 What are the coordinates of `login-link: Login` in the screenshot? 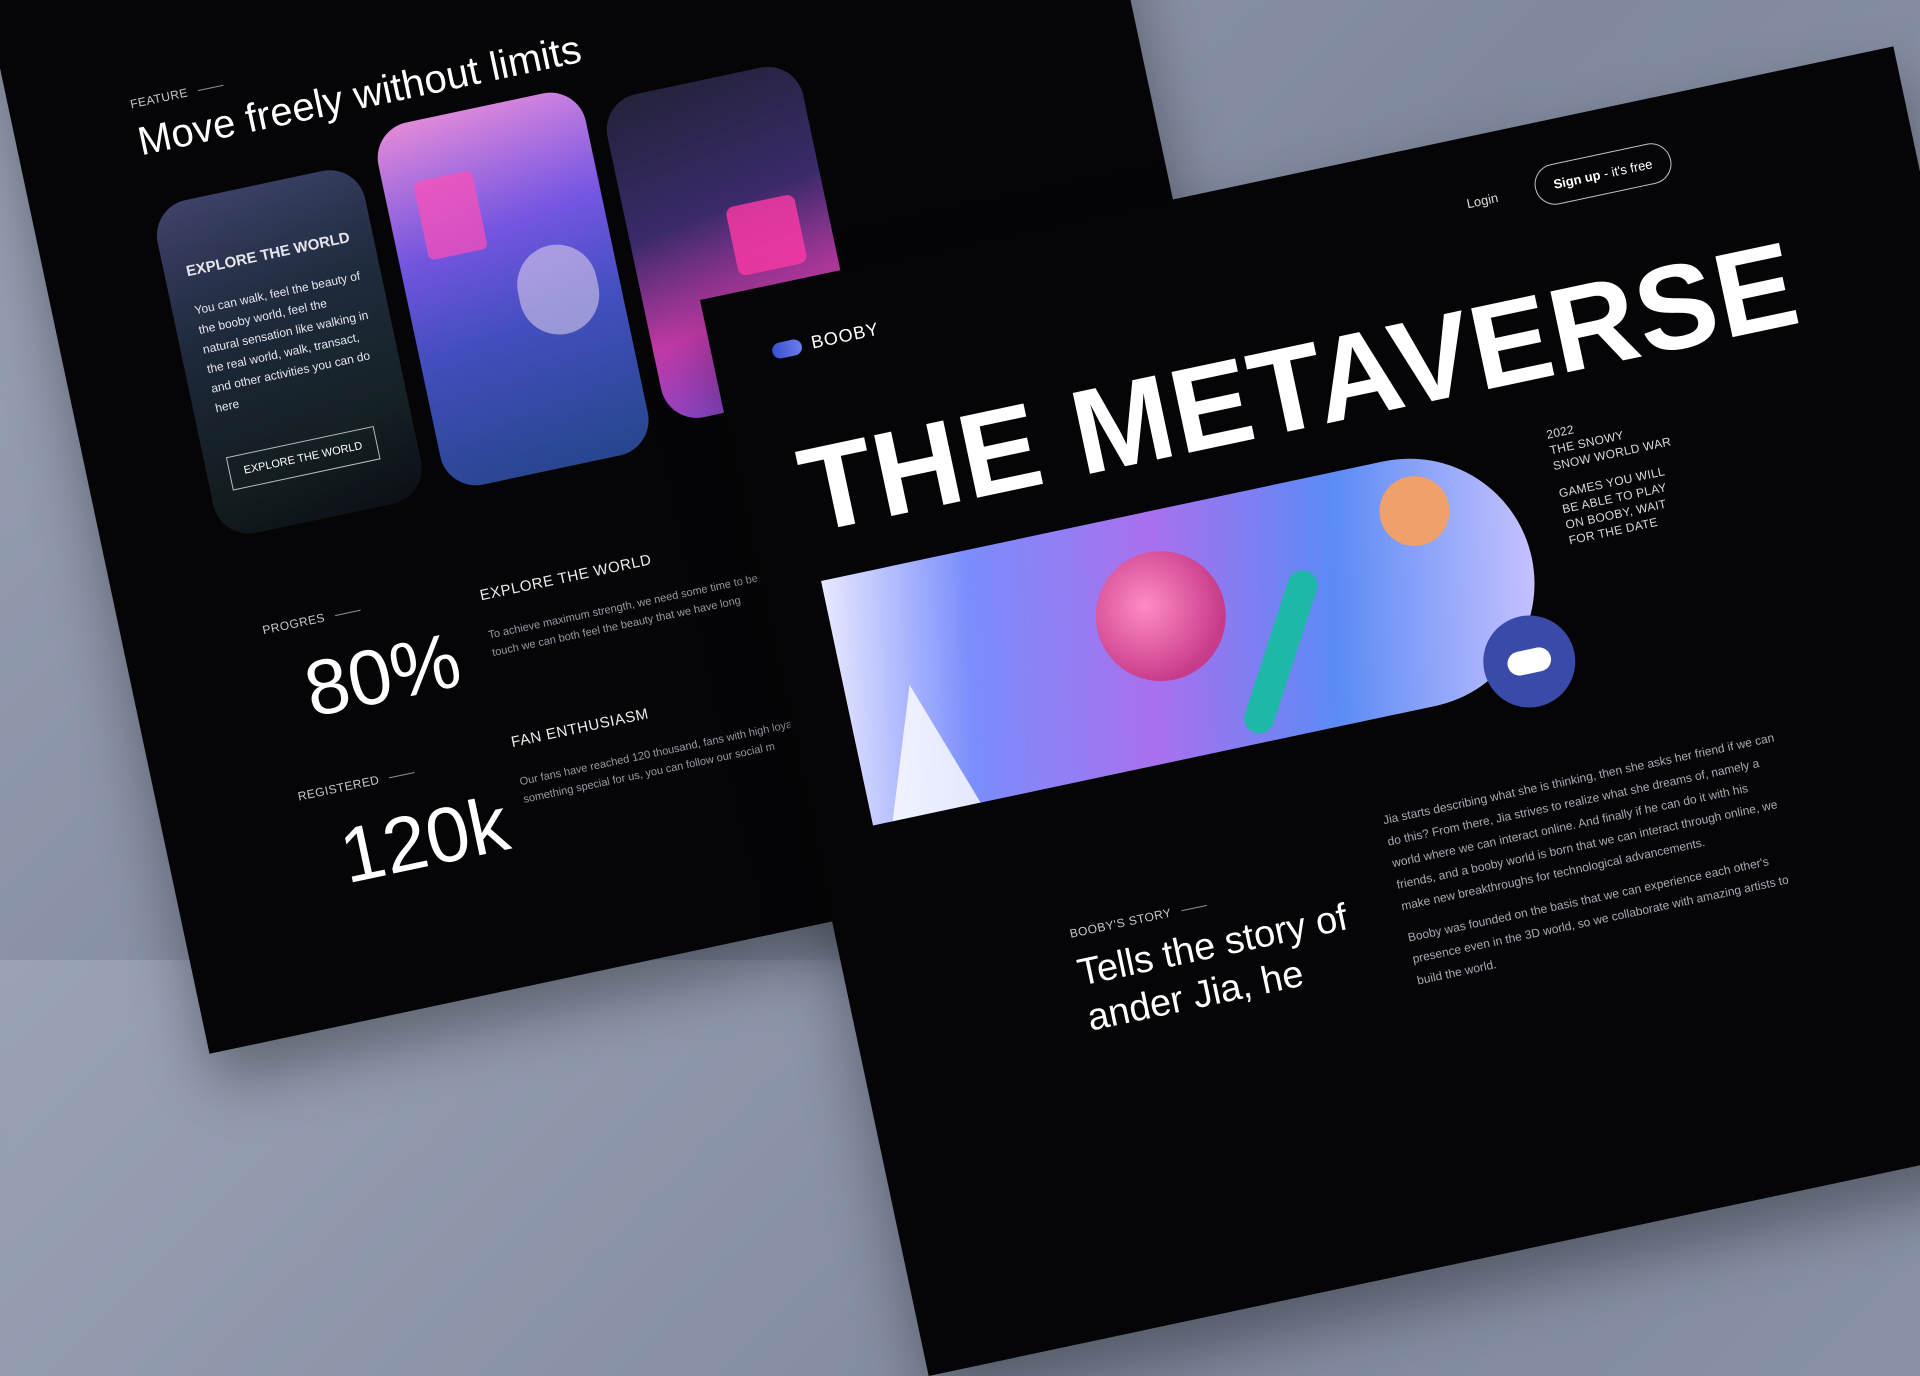 It's located at (1482, 200).